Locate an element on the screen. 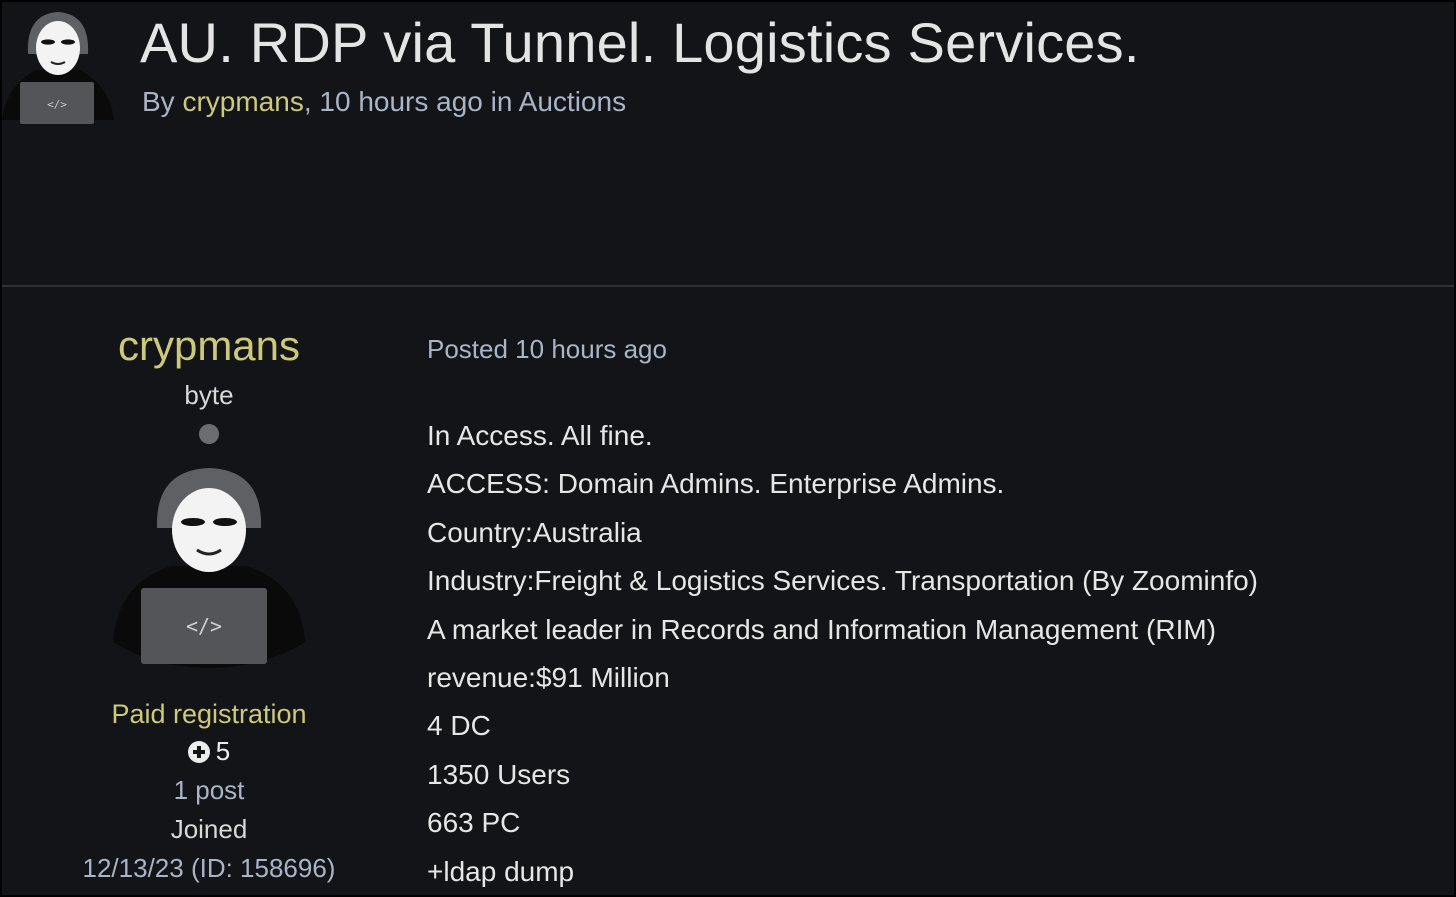  post-line: Country:Australia is located at coordinates (534, 532).